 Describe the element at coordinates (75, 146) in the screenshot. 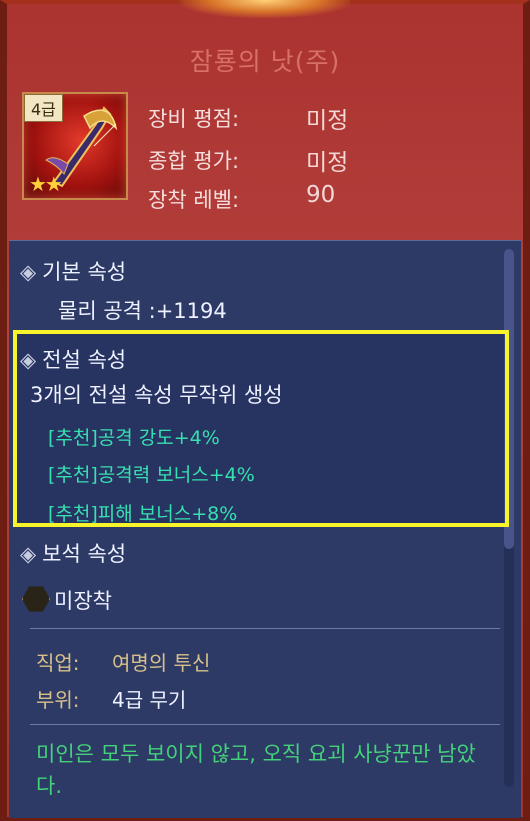

I see `item-icon-slot: 4급 ★★` at that location.